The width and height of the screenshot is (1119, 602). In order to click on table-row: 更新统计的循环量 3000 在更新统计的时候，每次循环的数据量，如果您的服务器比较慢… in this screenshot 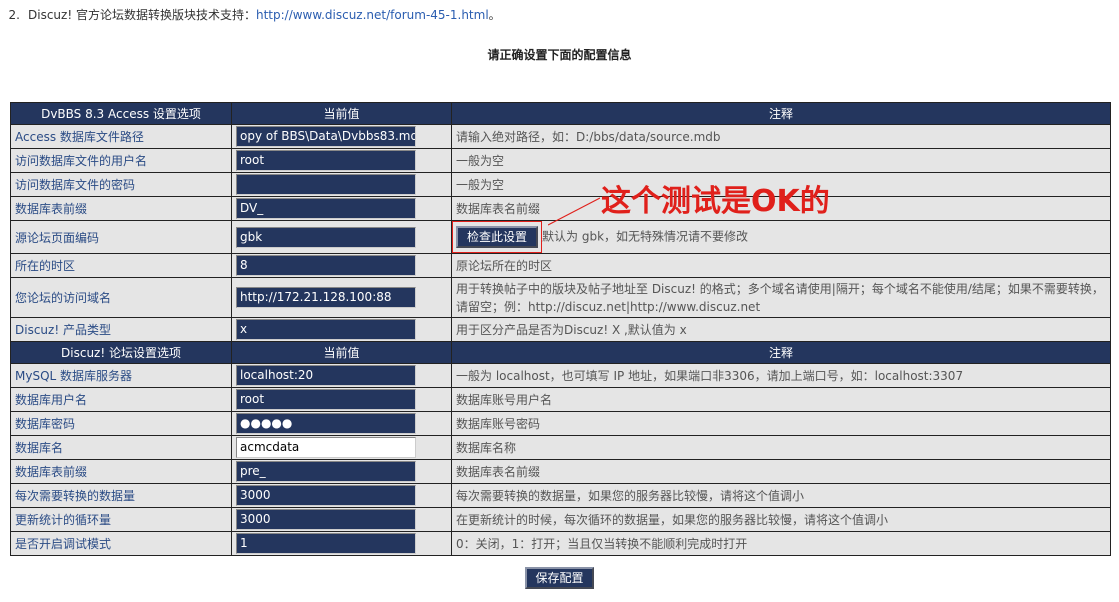, I will do `click(560, 519)`.